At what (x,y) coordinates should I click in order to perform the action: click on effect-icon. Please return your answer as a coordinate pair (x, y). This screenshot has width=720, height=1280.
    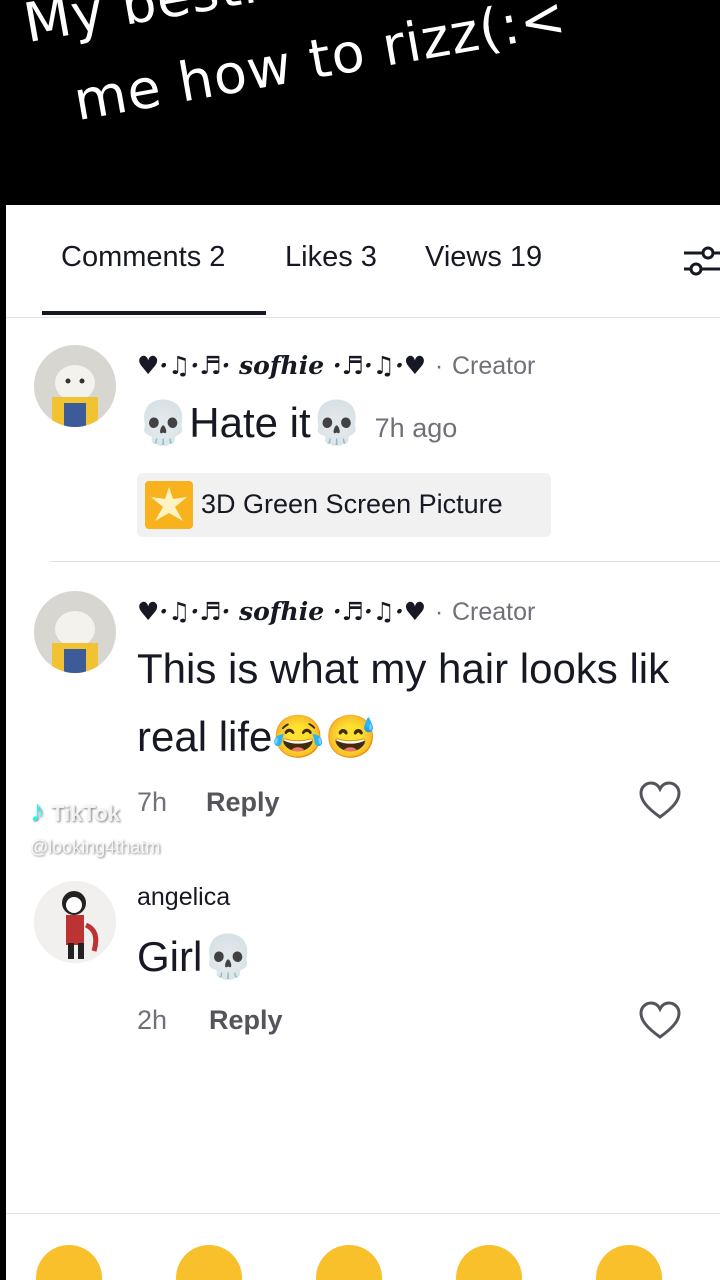
    Looking at the image, I should click on (169, 505).